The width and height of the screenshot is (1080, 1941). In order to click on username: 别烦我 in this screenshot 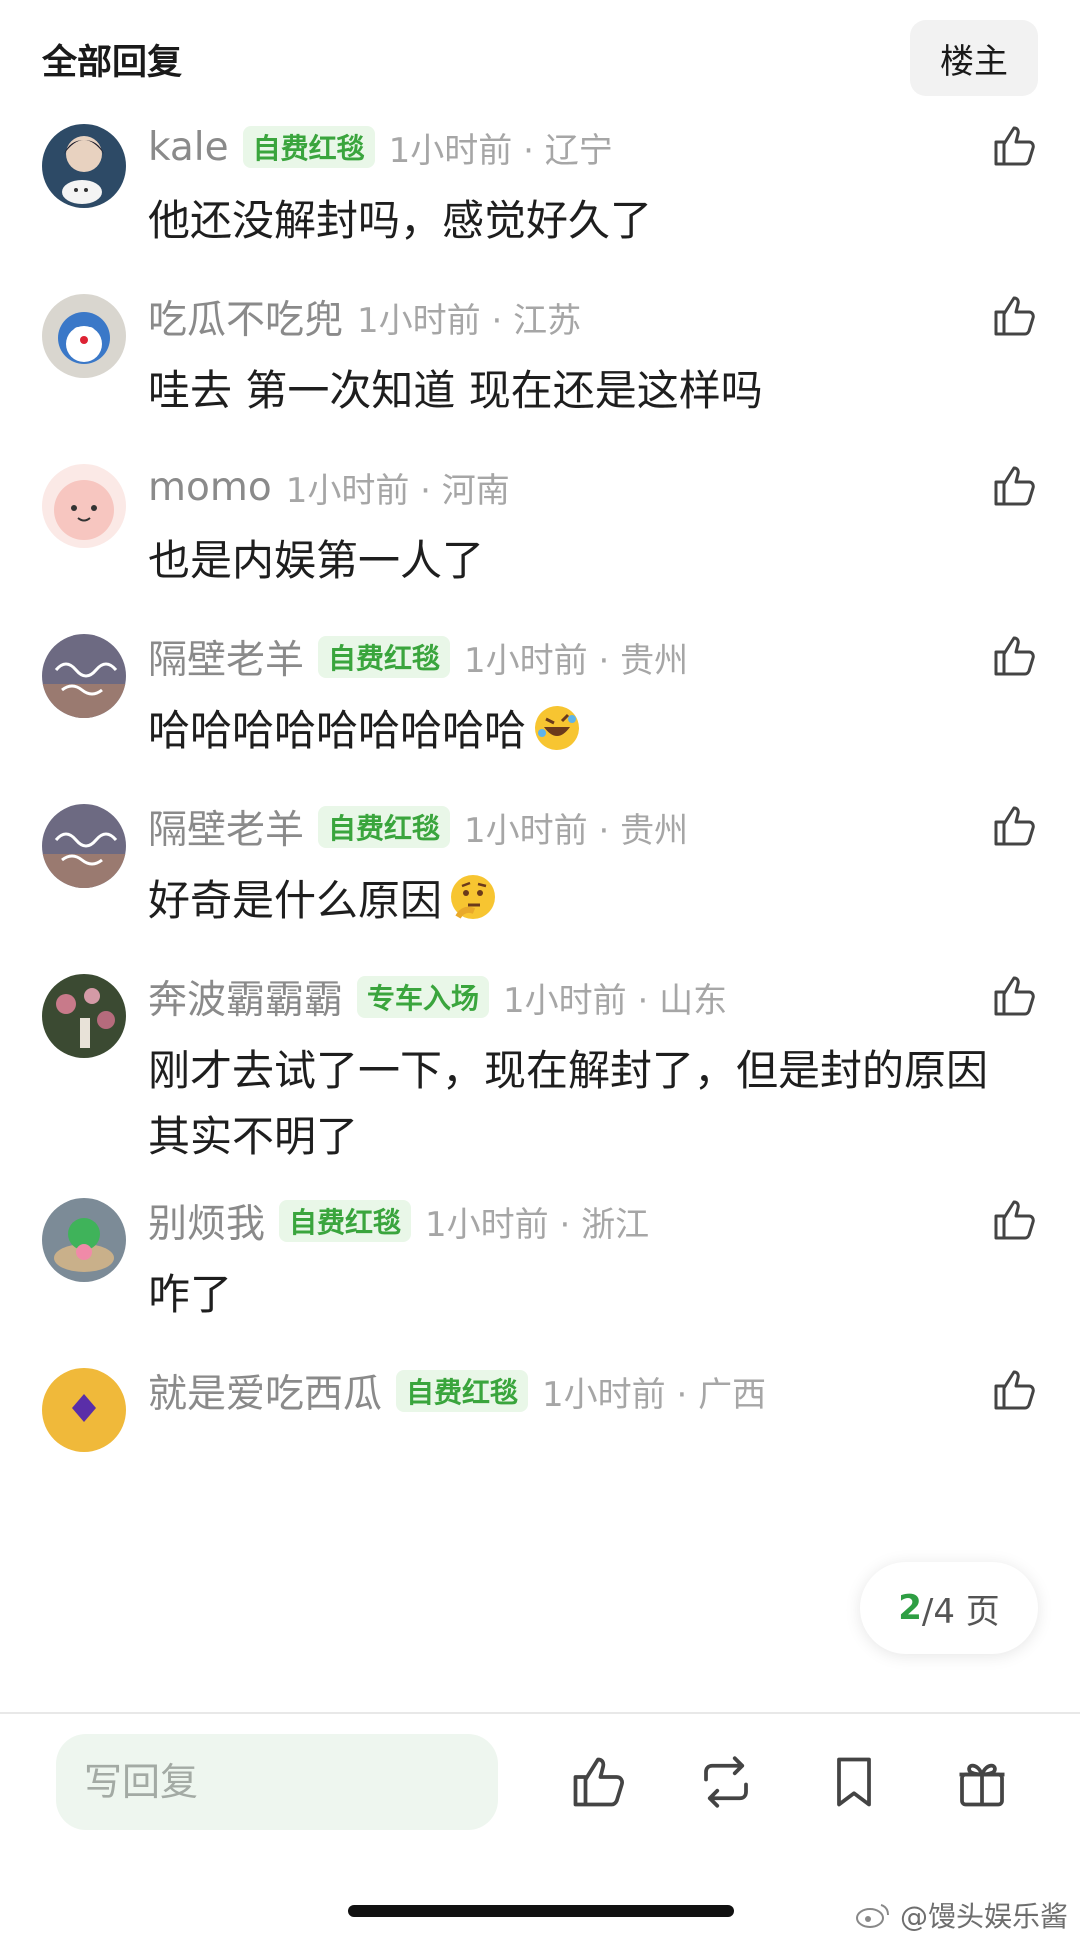, I will do `click(206, 1221)`.